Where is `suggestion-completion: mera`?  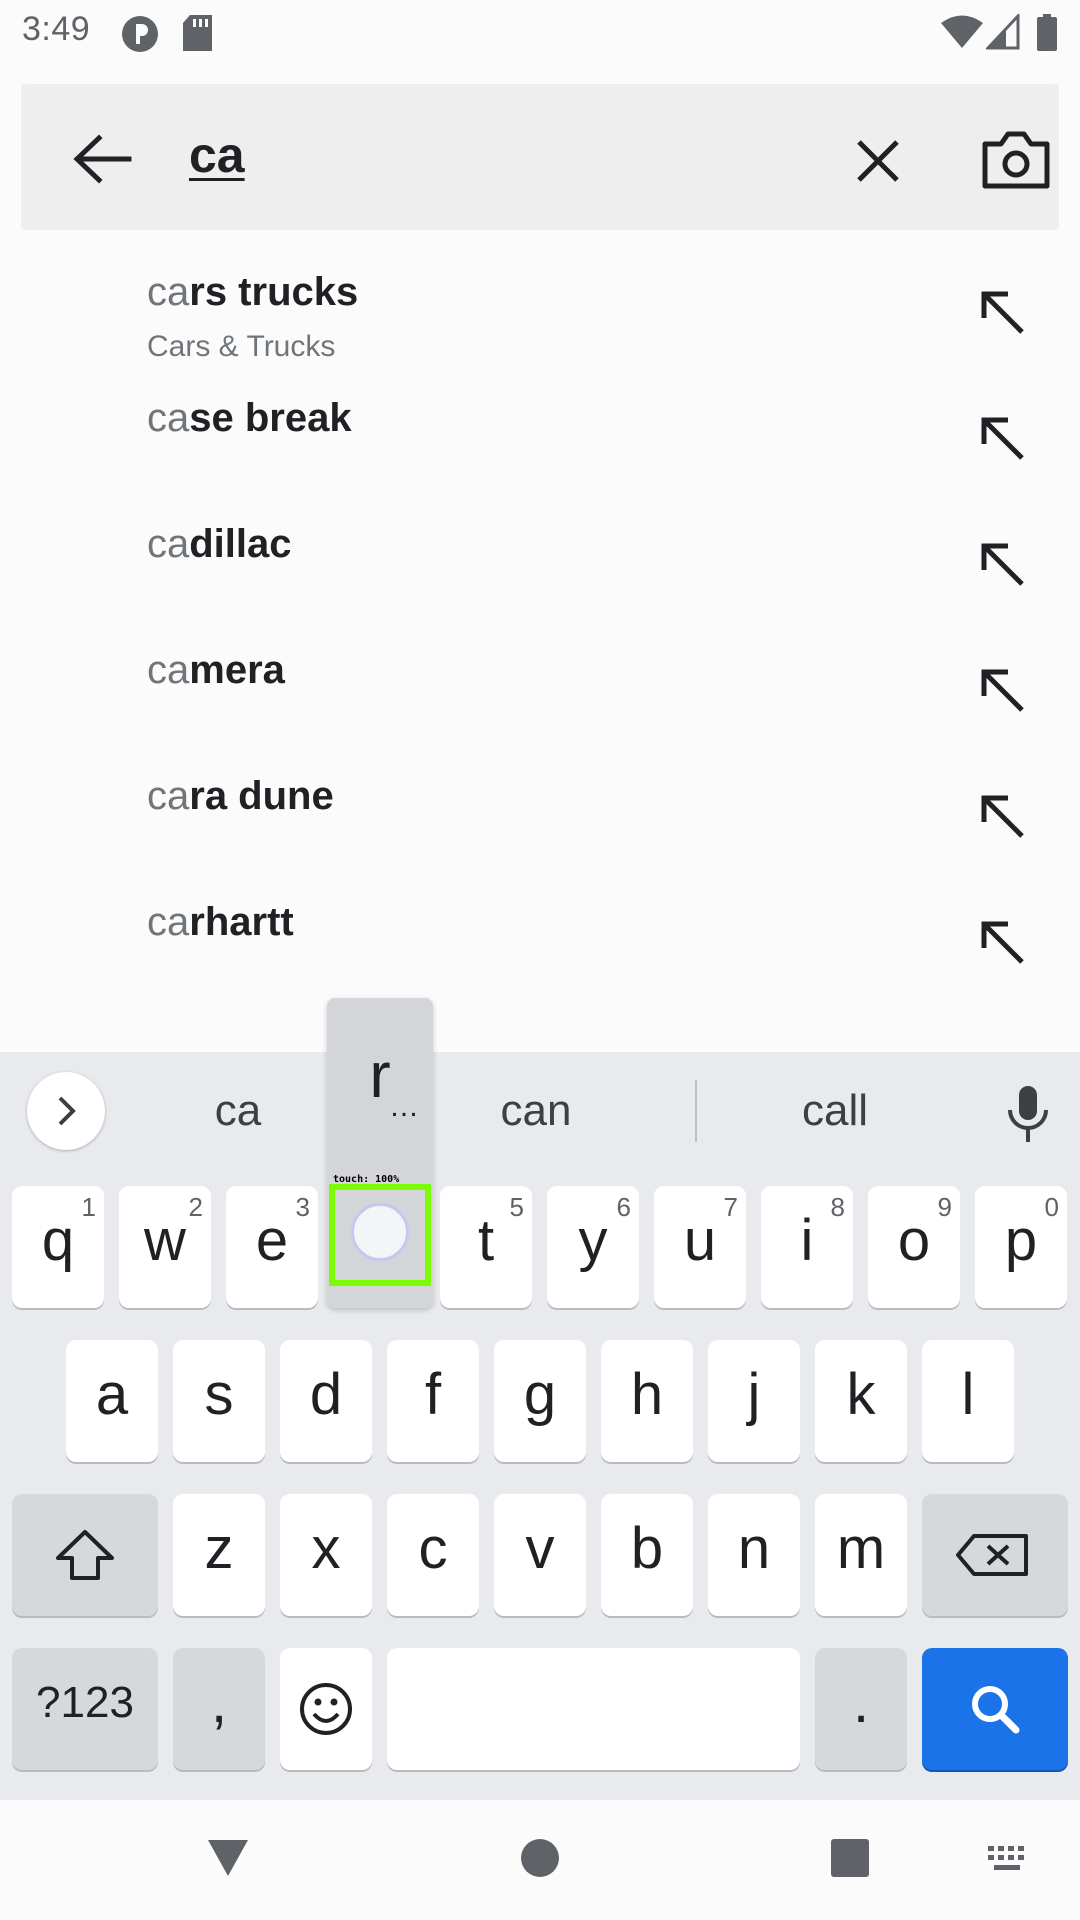 suggestion-completion: mera is located at coordinates (237, 670).